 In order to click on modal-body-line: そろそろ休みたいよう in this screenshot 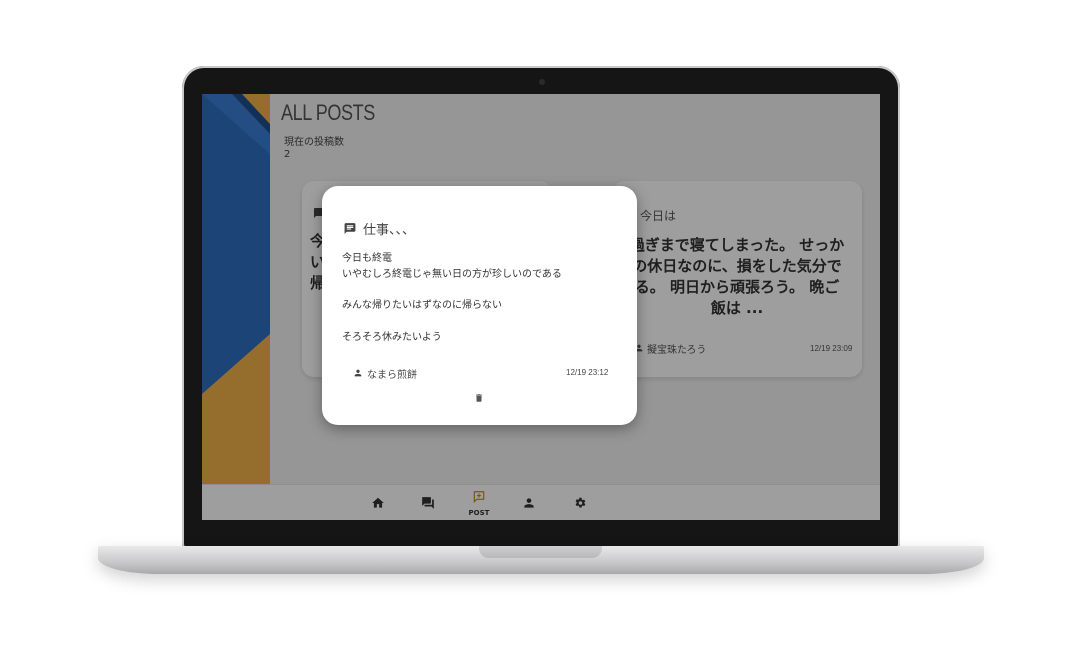, I will do `click(392, 337)`.